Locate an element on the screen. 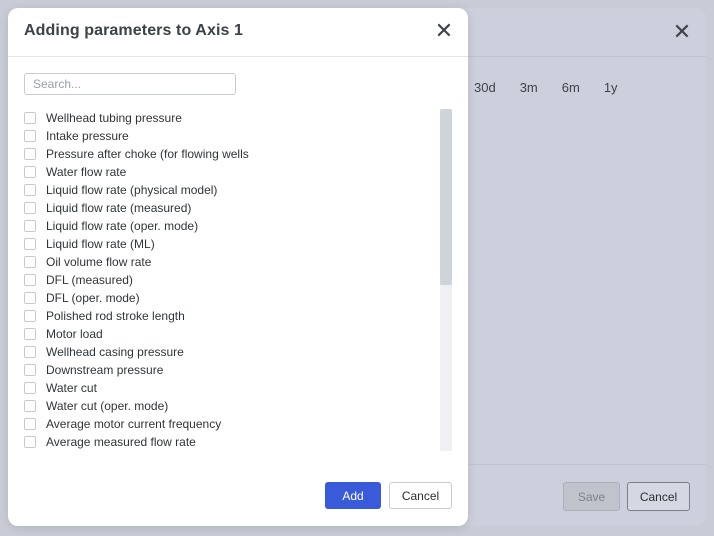  list-item-label: Water cut (oper. mode) is located at coordinates (107, 406).